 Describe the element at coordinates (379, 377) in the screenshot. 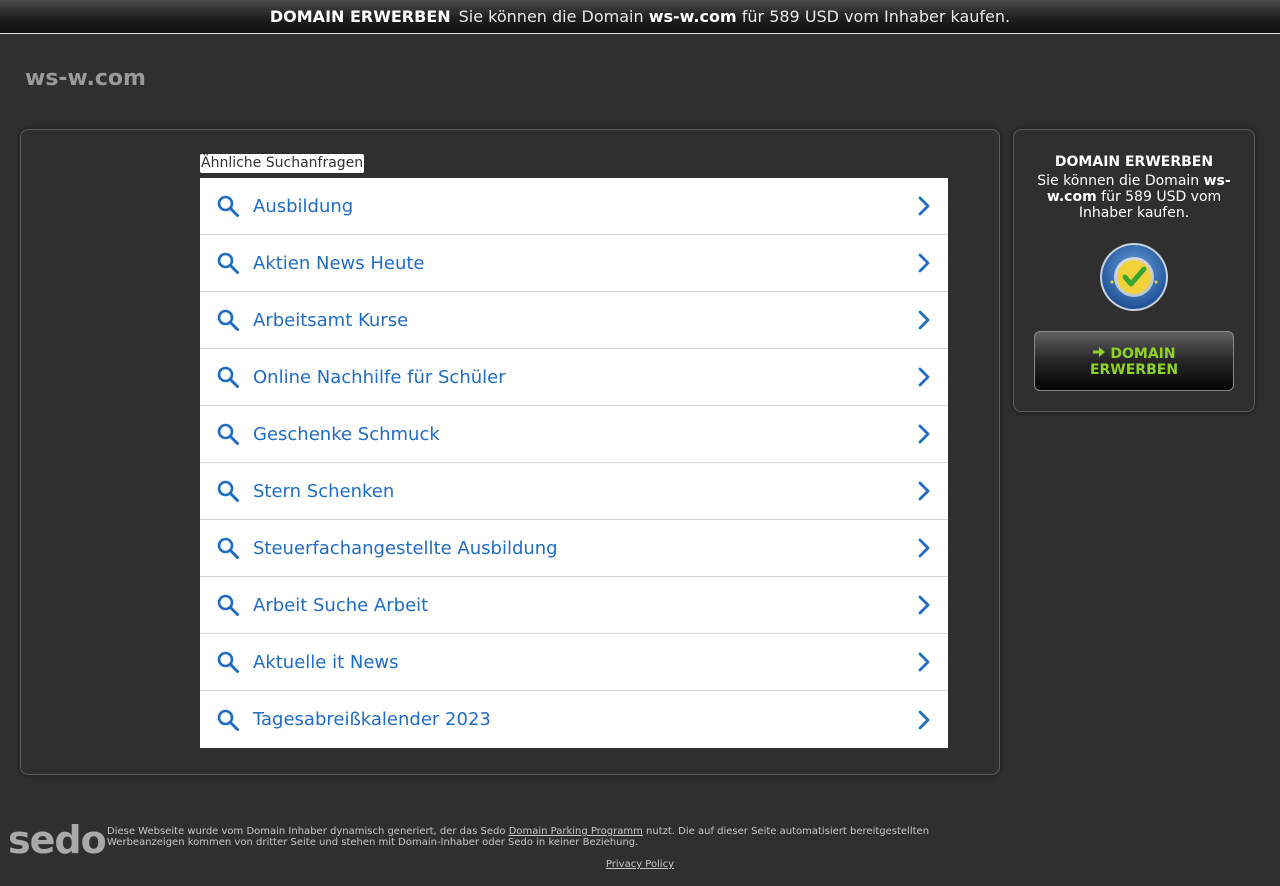

I see `related-search-label: Online Nachhilfe für Schüler` at that location.